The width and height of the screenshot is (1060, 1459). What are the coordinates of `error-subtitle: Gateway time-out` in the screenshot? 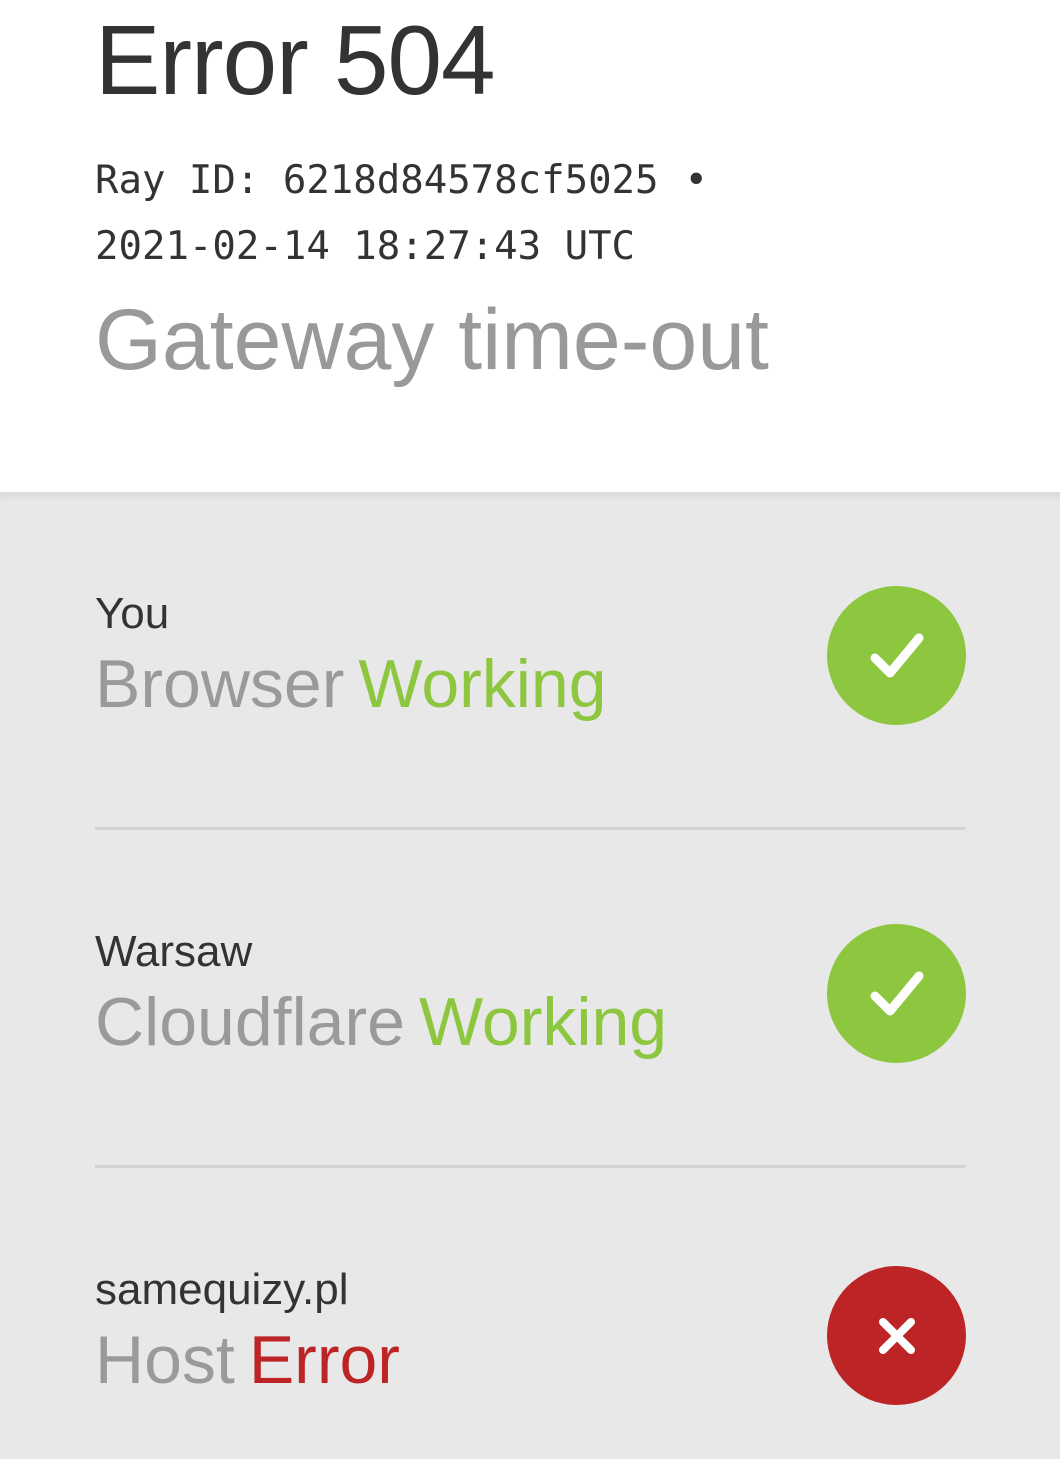 It's located at (432, 340).